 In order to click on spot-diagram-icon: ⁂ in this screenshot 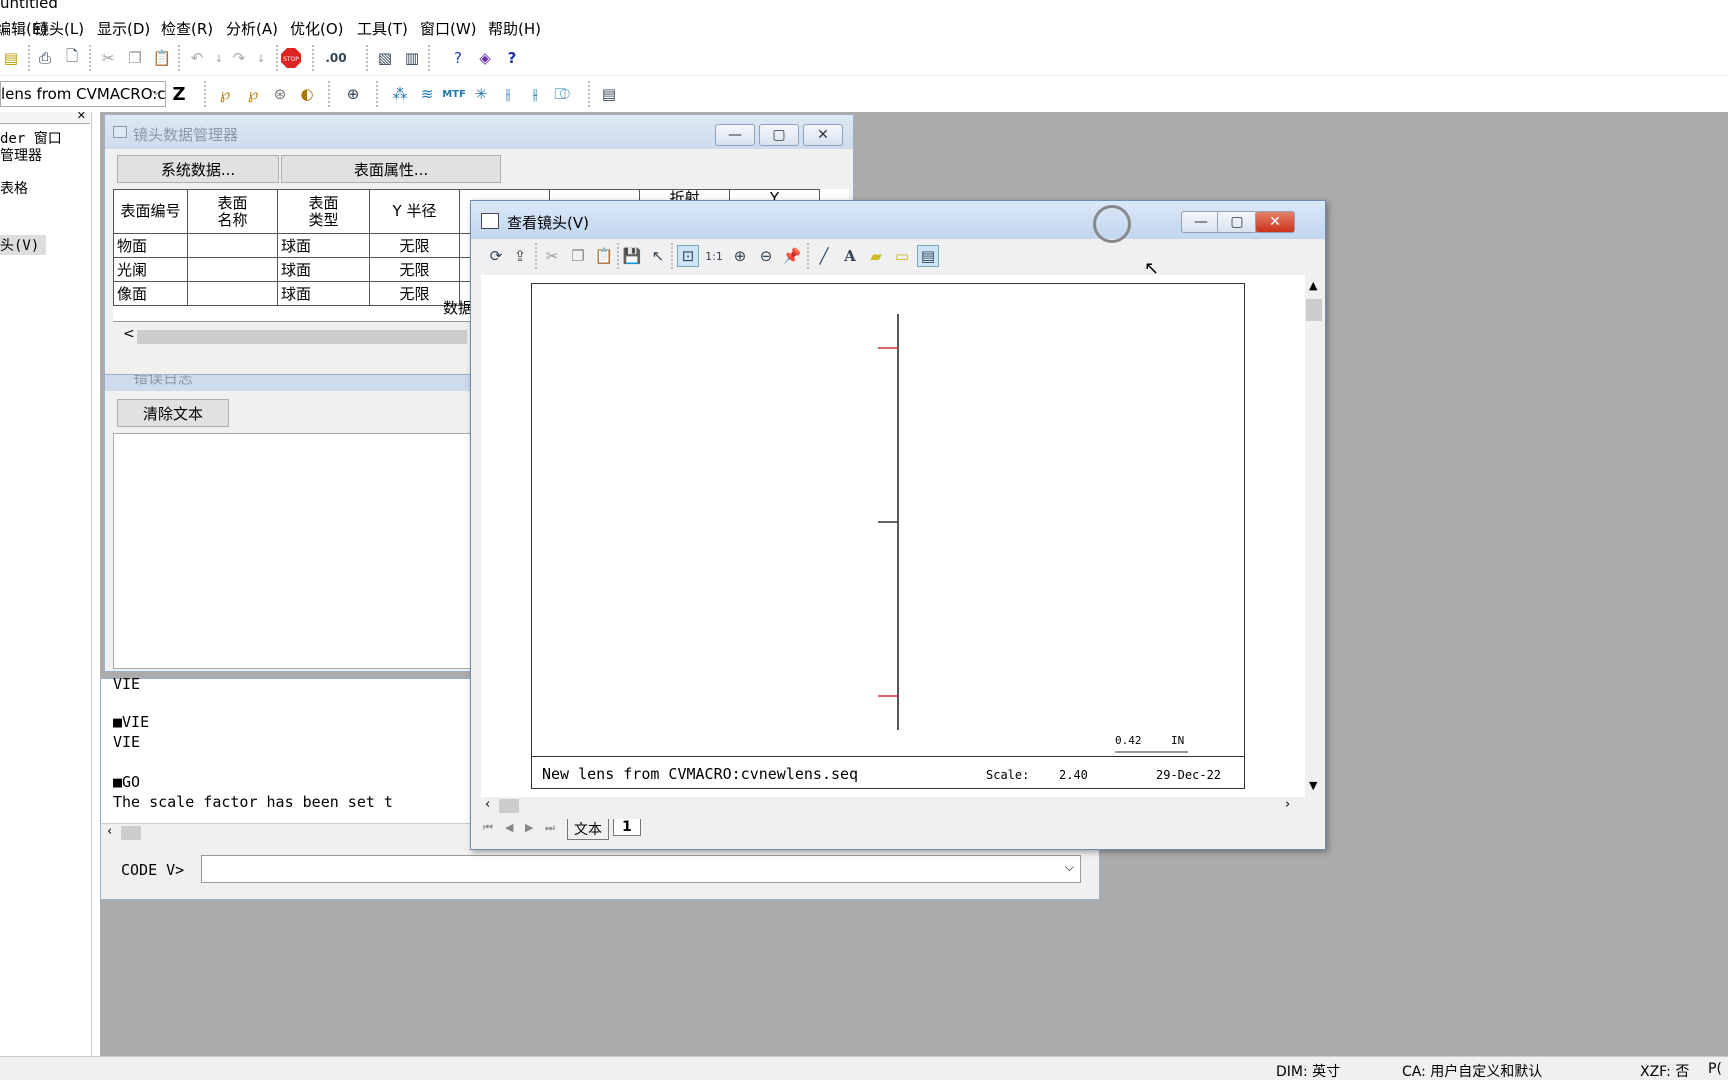, I will do `click(400, 94)`.